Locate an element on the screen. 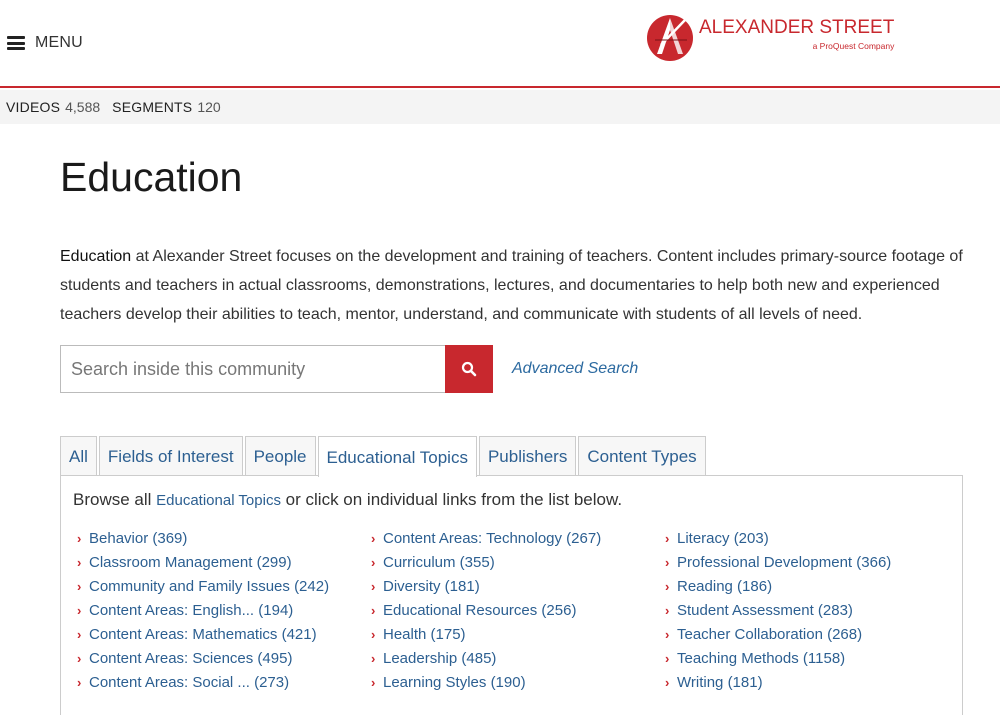 The width and height of the screenshot is (1000, 715). search-icon is located at coordinates (469, 369).